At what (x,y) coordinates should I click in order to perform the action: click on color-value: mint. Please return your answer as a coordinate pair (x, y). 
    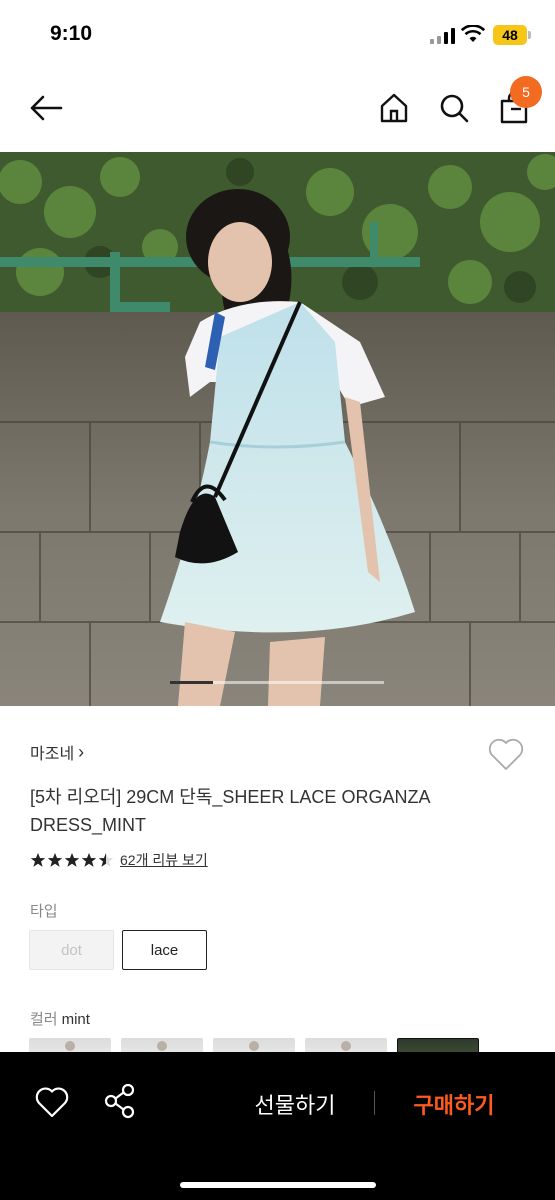
    Looking at the image, I should click on (75, 1019).